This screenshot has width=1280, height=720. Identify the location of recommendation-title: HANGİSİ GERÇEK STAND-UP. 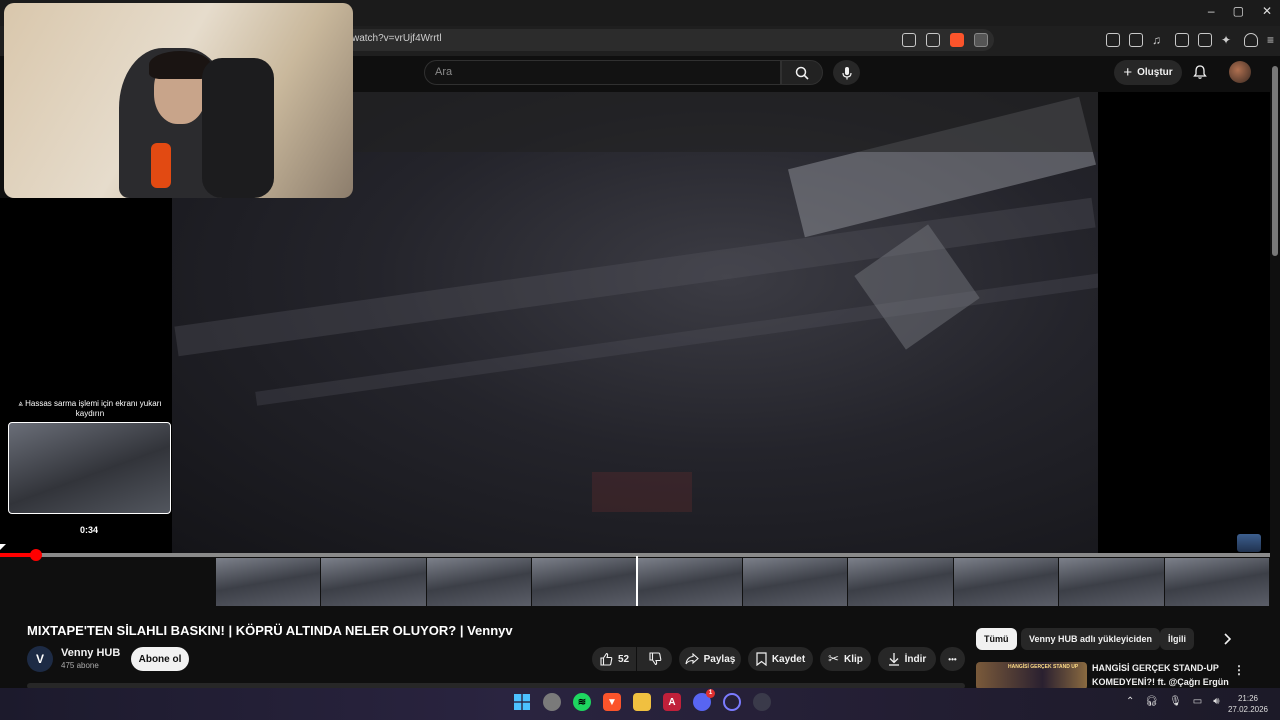
(1155, 668).